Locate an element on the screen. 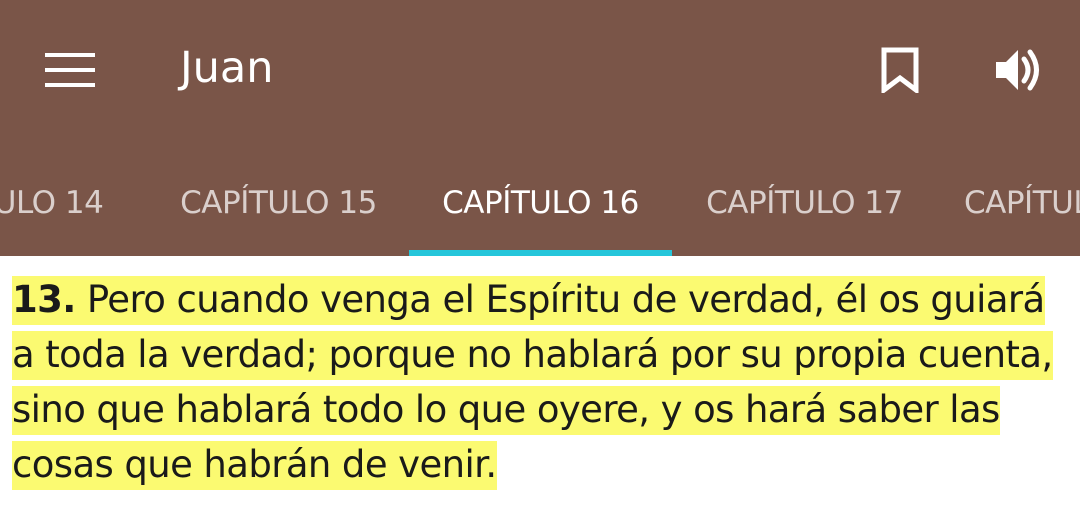 The image size is (1080, 522). tab-label: CAPÍTULO 15 is located at coordinates (278, 203).